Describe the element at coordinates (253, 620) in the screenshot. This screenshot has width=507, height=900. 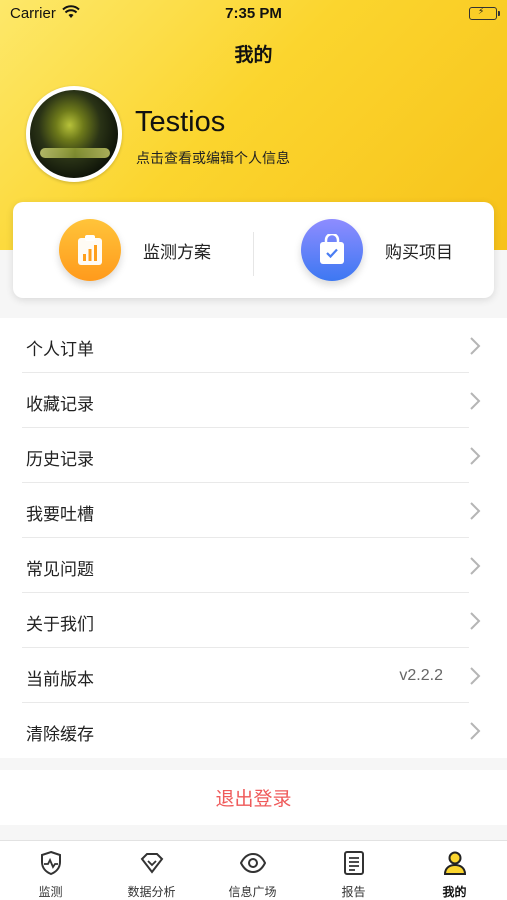
I see `menu-item-about: 关于我们` at that location.